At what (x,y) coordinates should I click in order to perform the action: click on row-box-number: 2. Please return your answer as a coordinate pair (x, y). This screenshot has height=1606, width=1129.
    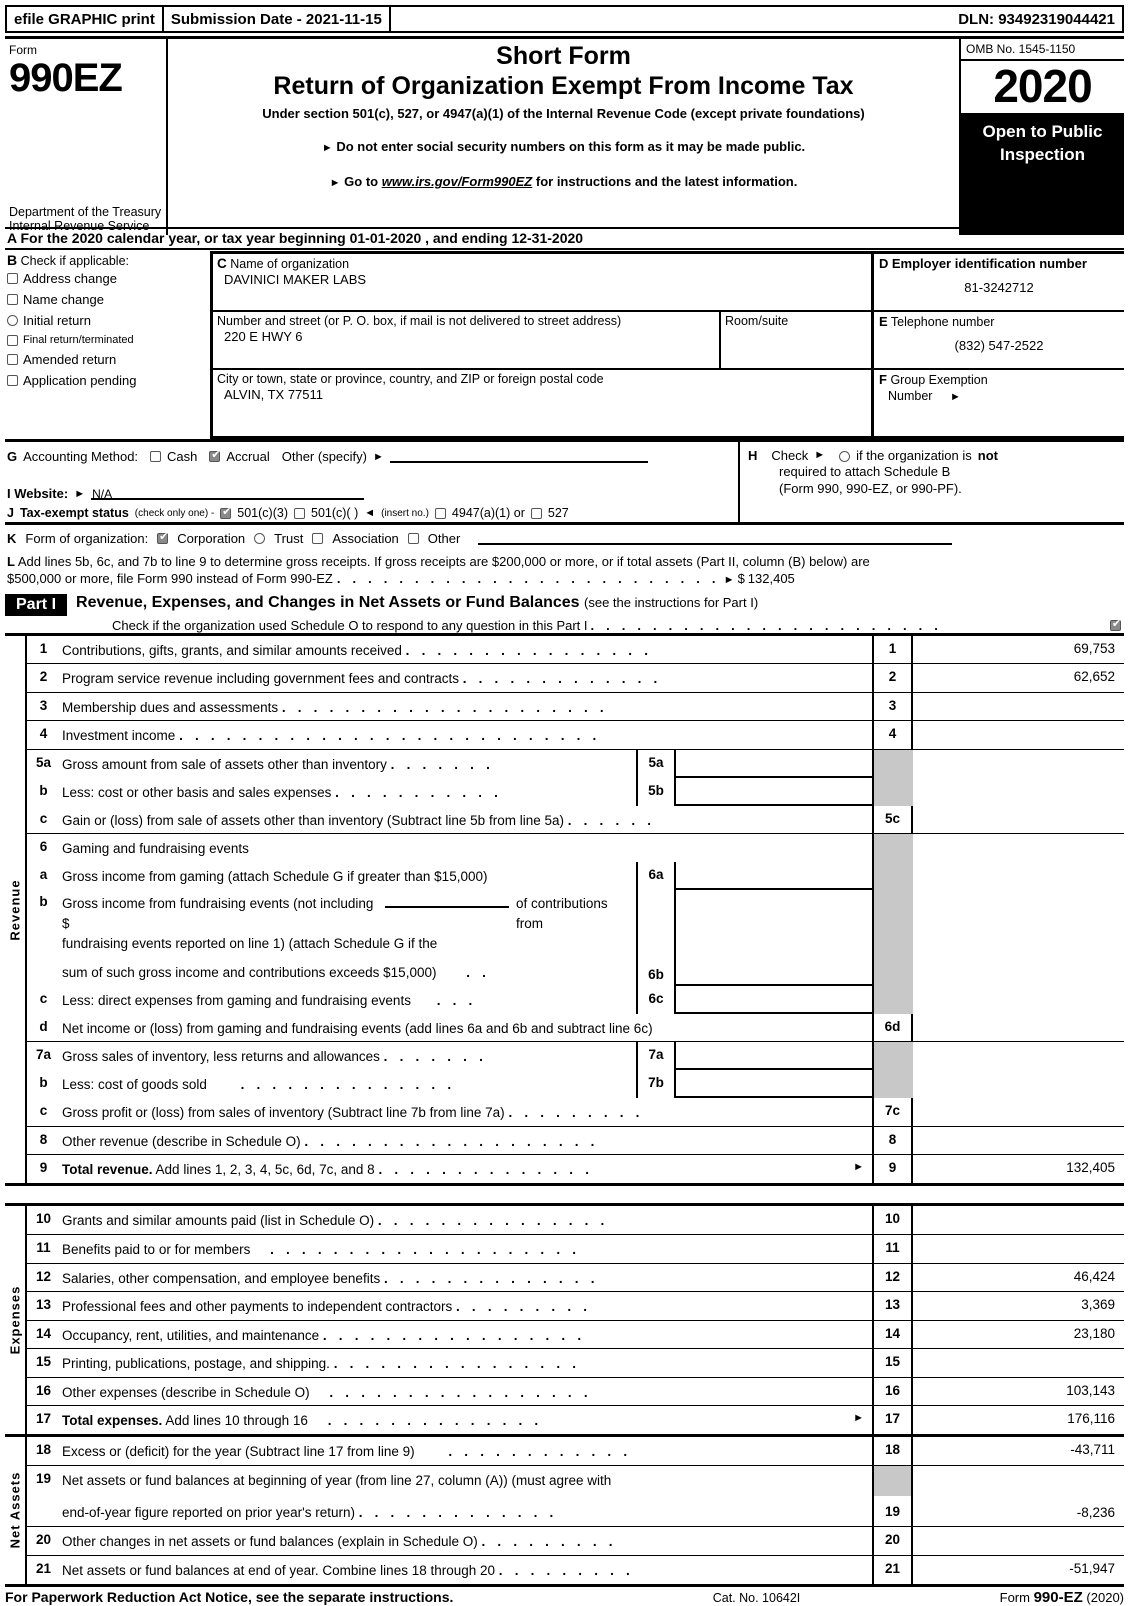
    Looking at the image, I should click on (892, 678).